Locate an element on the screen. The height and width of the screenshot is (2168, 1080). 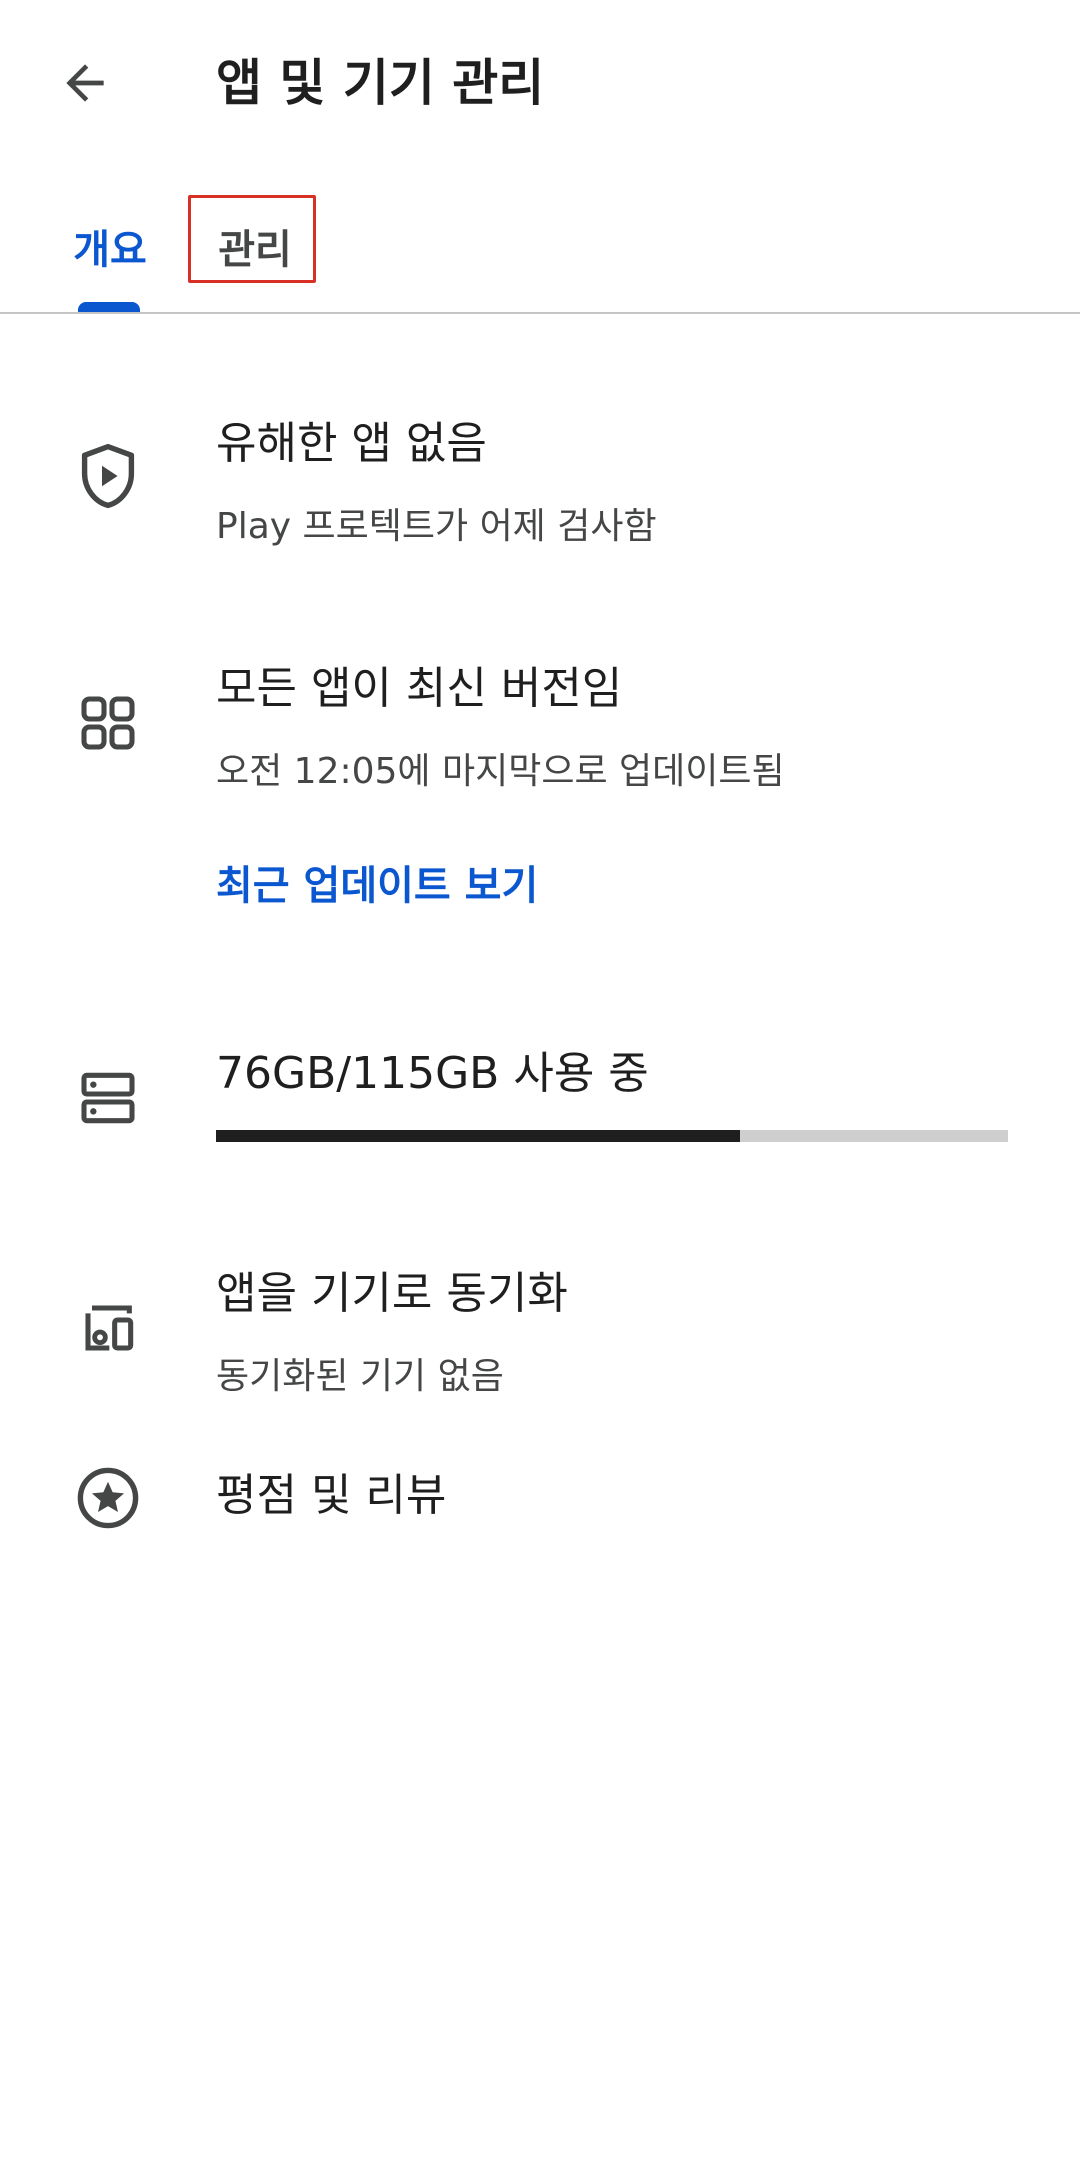
tab-overview-label: 개요 is located at coordinates (110, 250).